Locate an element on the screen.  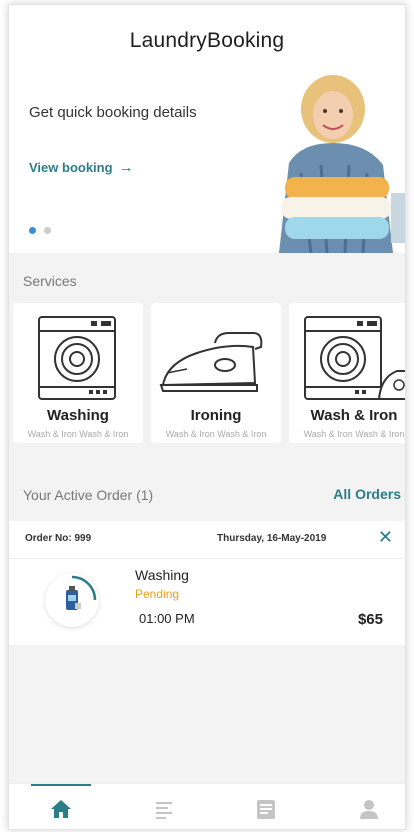
list-icon is located at coordinates (164, 809).